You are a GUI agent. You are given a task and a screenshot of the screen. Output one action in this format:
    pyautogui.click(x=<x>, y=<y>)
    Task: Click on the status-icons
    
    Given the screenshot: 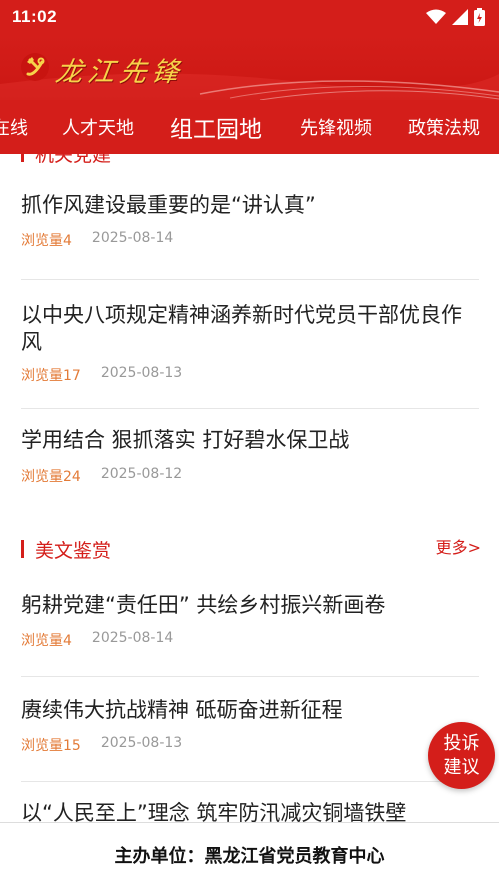 What is the action you would take?
    pyautogui.click(x=455, y=17)
    